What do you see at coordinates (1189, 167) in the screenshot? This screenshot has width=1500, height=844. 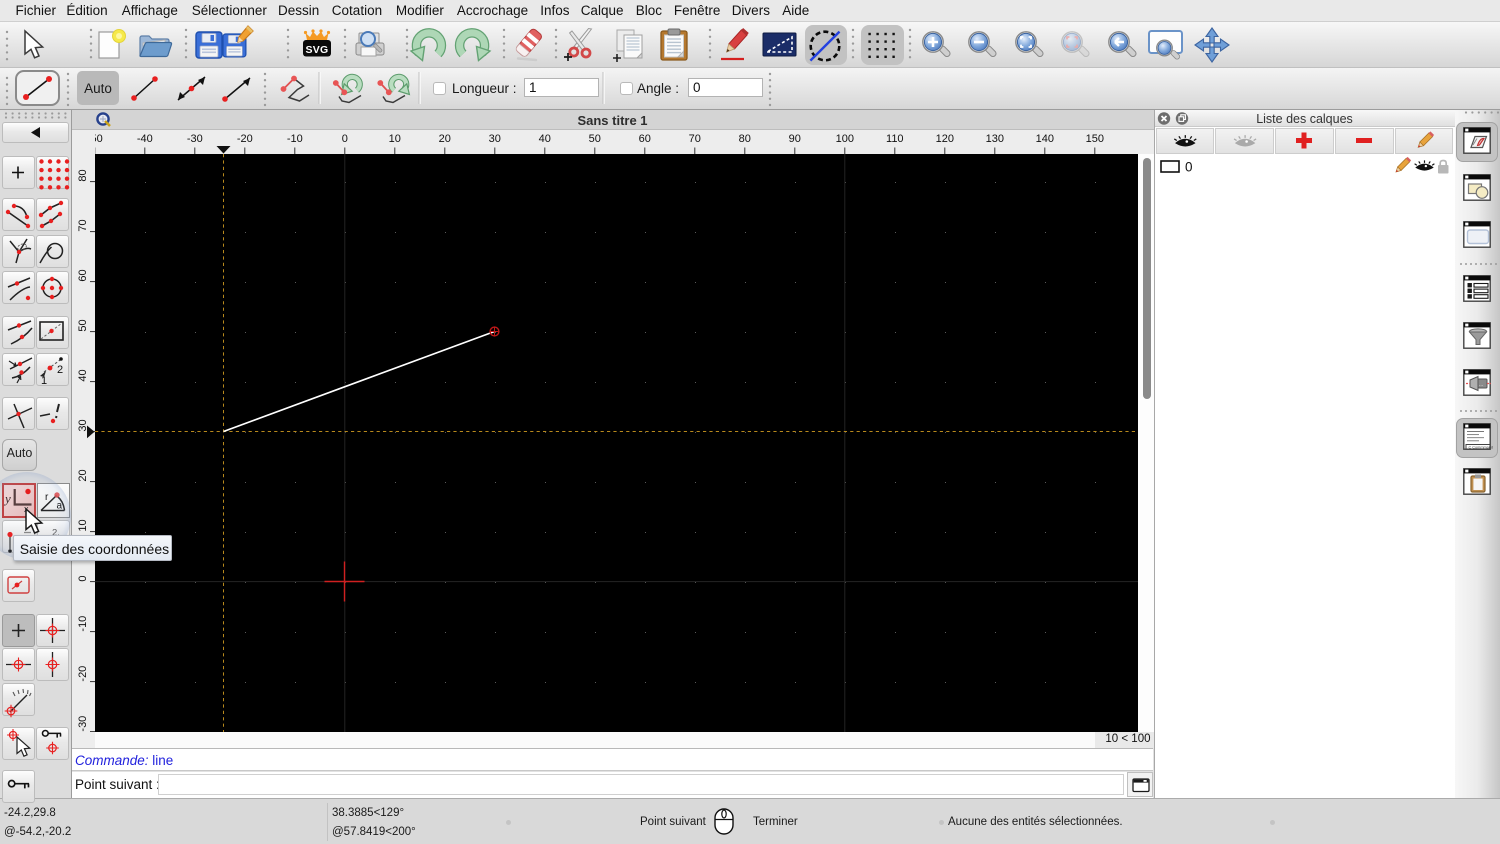 I see `svg-text: 0` at bounding box center [1189, 167].